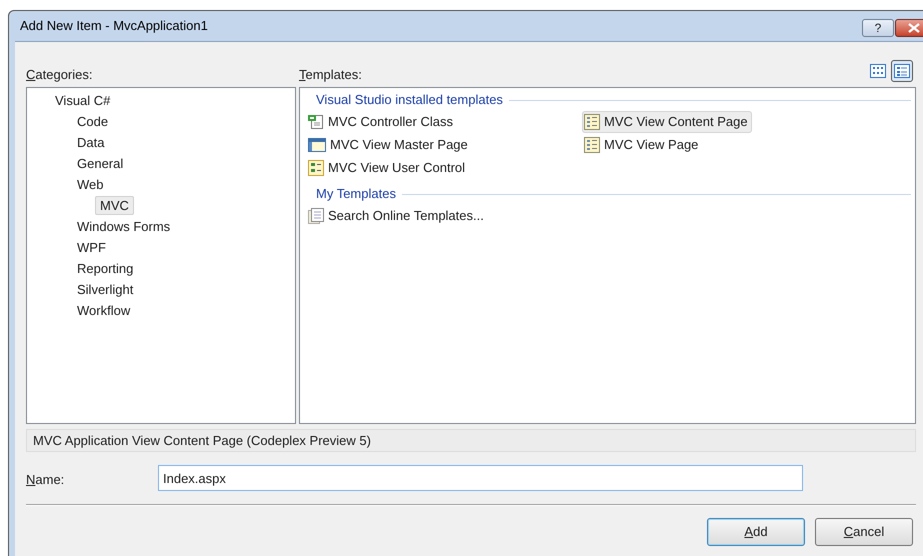  Describe the element at coordinates (316, 122) in the screenshot. I see `code-file-icon` at that location.